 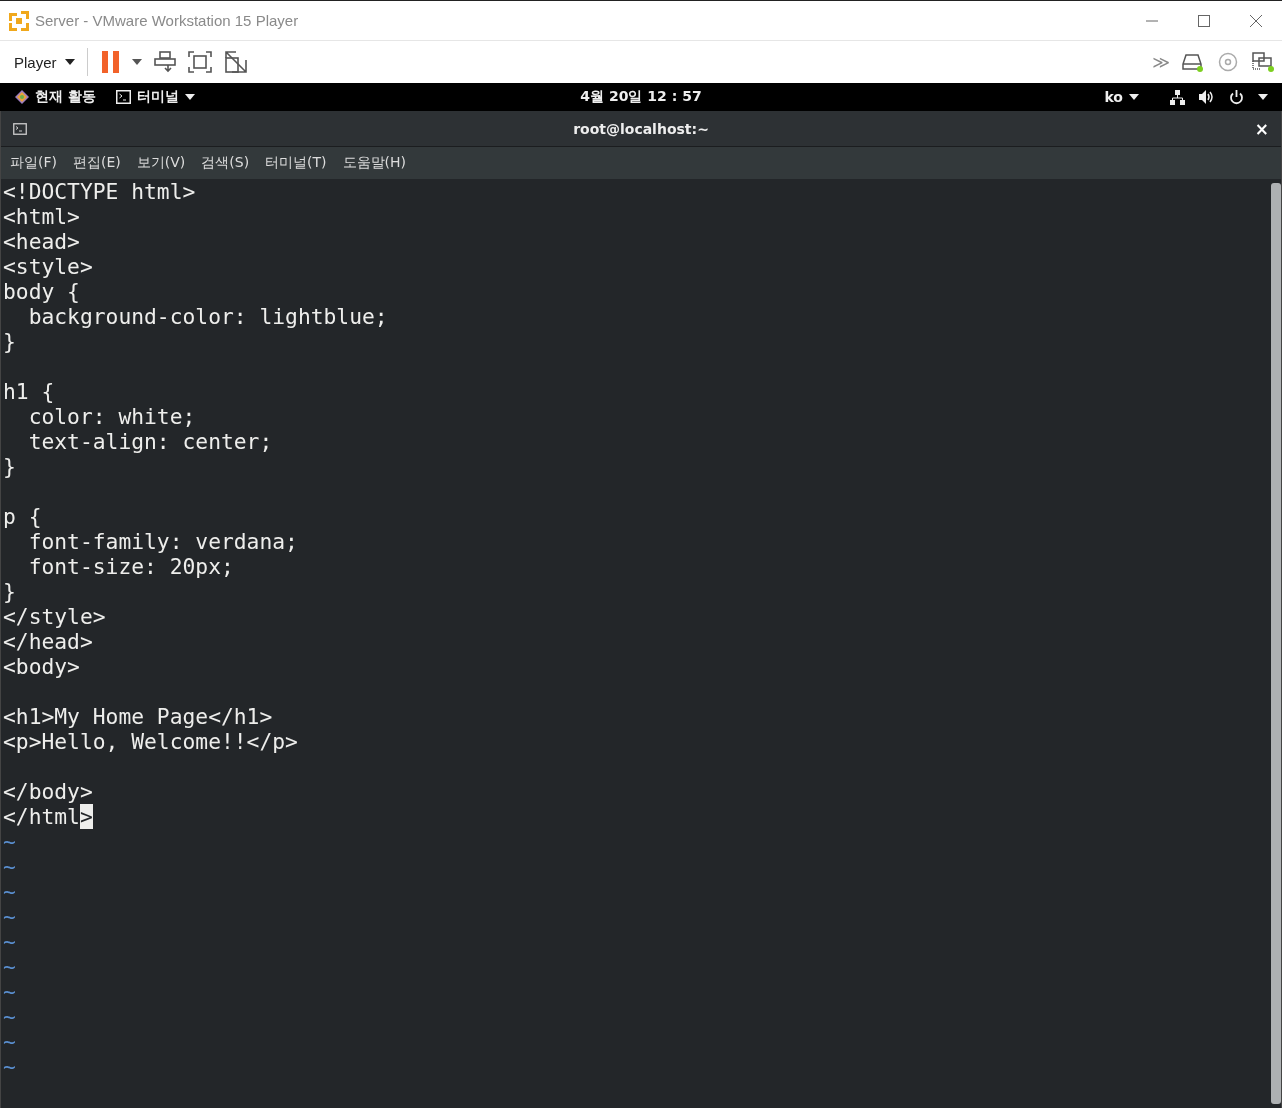 I want to click on code-line: p {, so click(x=22, y=516).